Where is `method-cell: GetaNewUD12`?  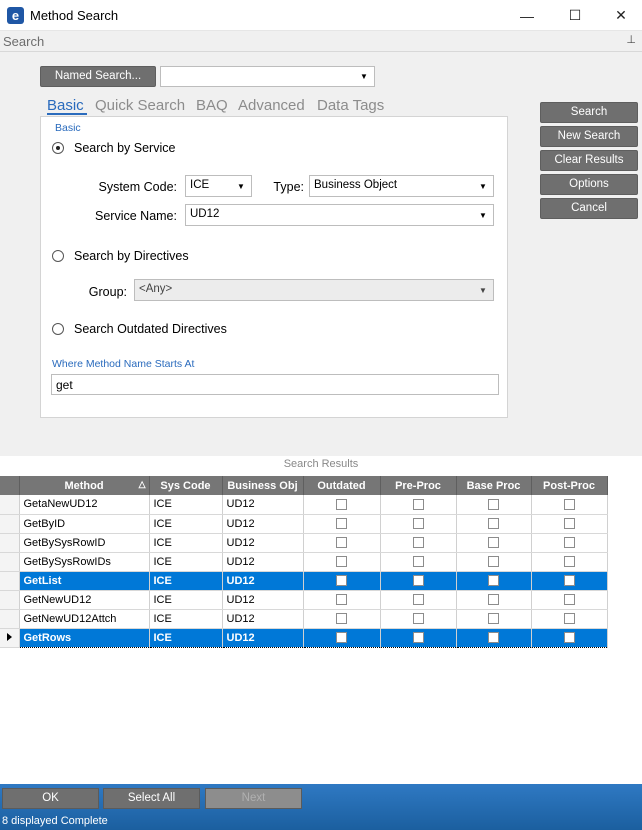 method-cell: GetaNewUD12 is located at coordinates (84, 505).